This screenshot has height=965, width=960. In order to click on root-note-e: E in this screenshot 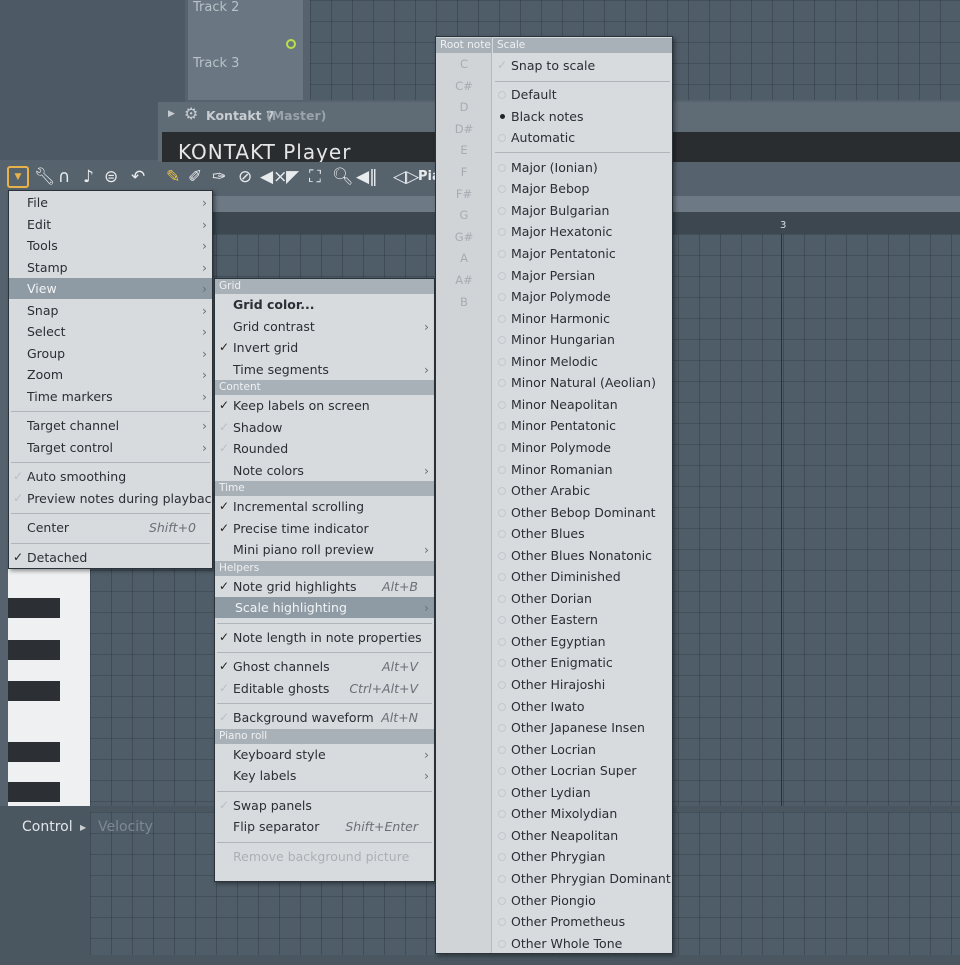, I will do `click(464, 150)`.